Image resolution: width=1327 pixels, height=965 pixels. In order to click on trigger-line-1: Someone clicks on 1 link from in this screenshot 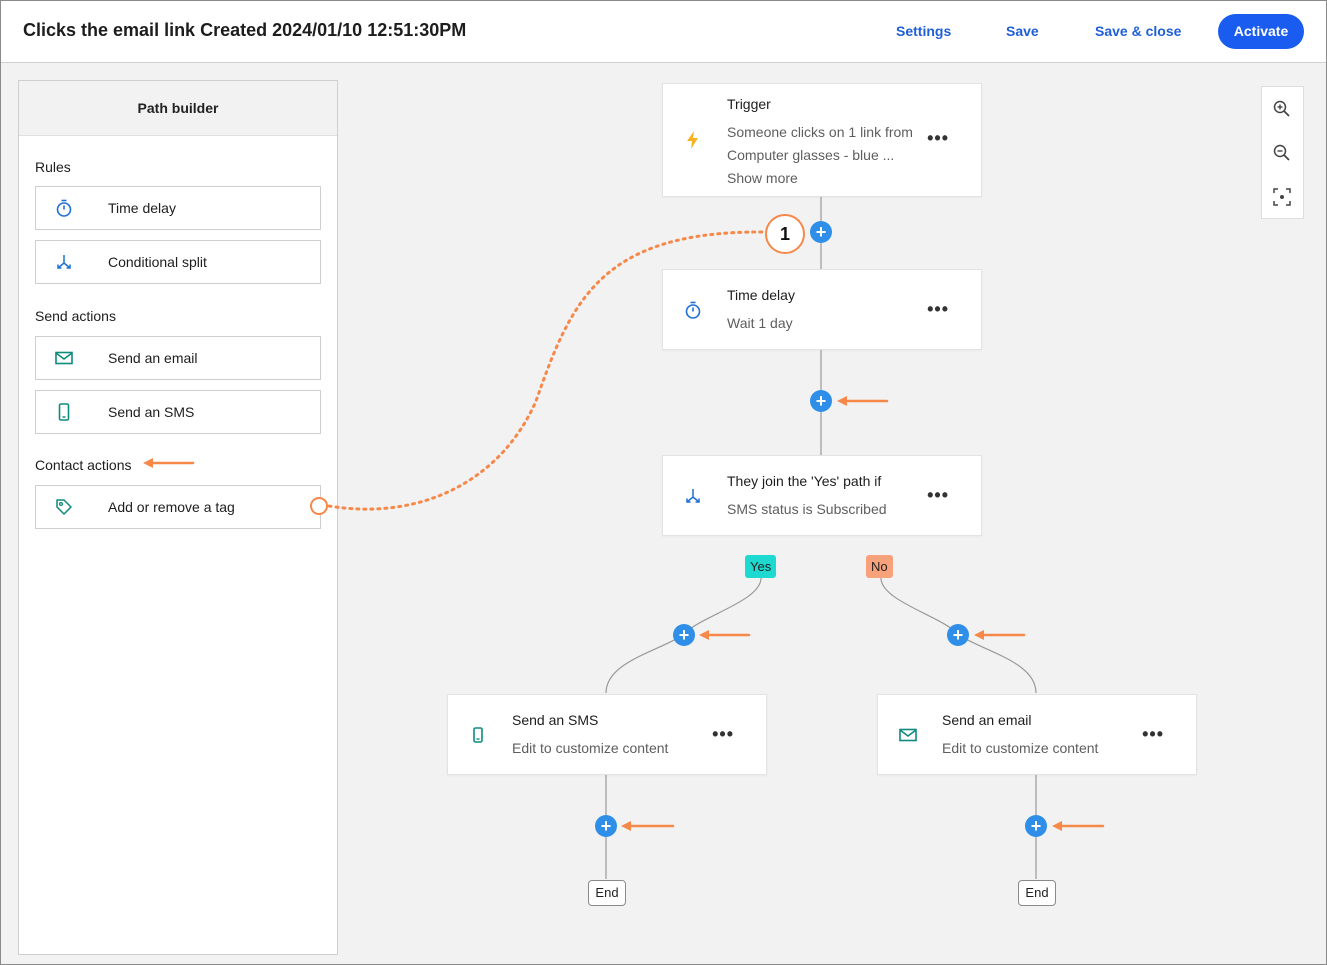, I will do `click(820, 132)`.